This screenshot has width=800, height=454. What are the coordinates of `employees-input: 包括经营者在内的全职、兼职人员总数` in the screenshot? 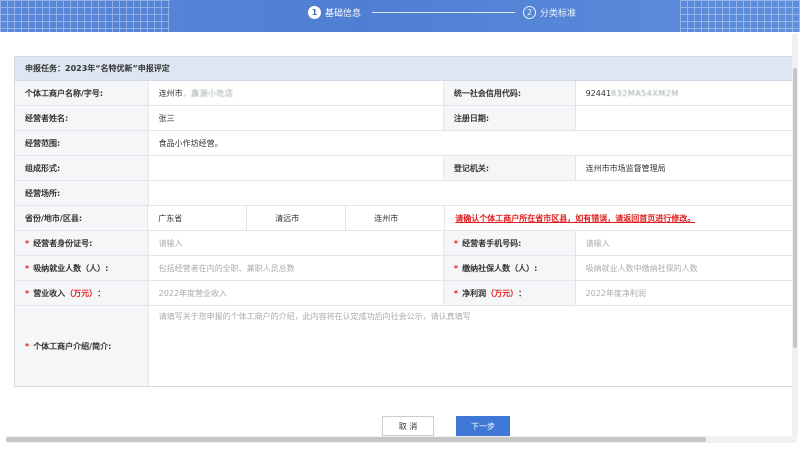 It's located at (296, 268).